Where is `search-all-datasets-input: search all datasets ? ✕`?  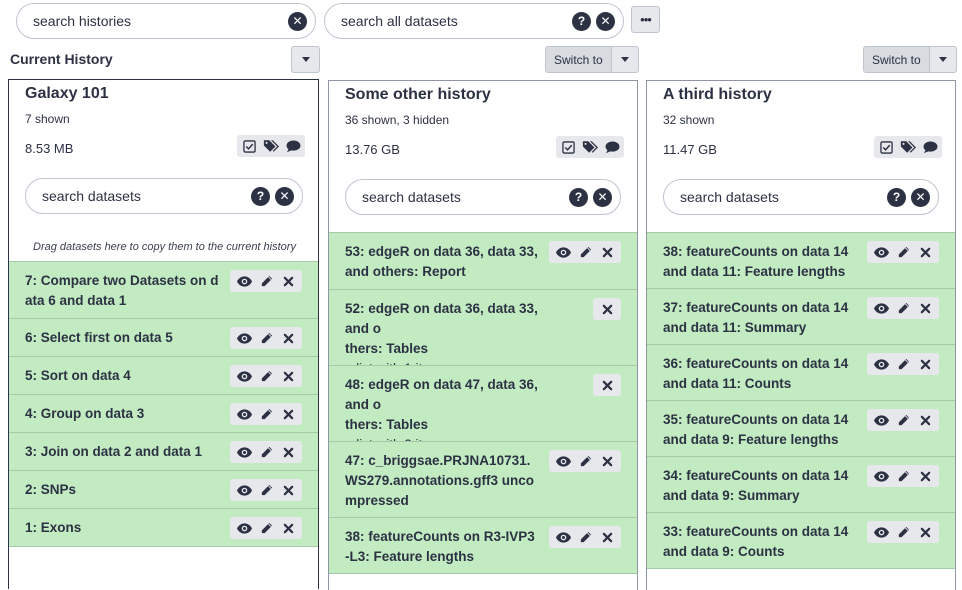
search-all-datasets-input: search all datasets ? ✕ is located at coordinates (474, 21).